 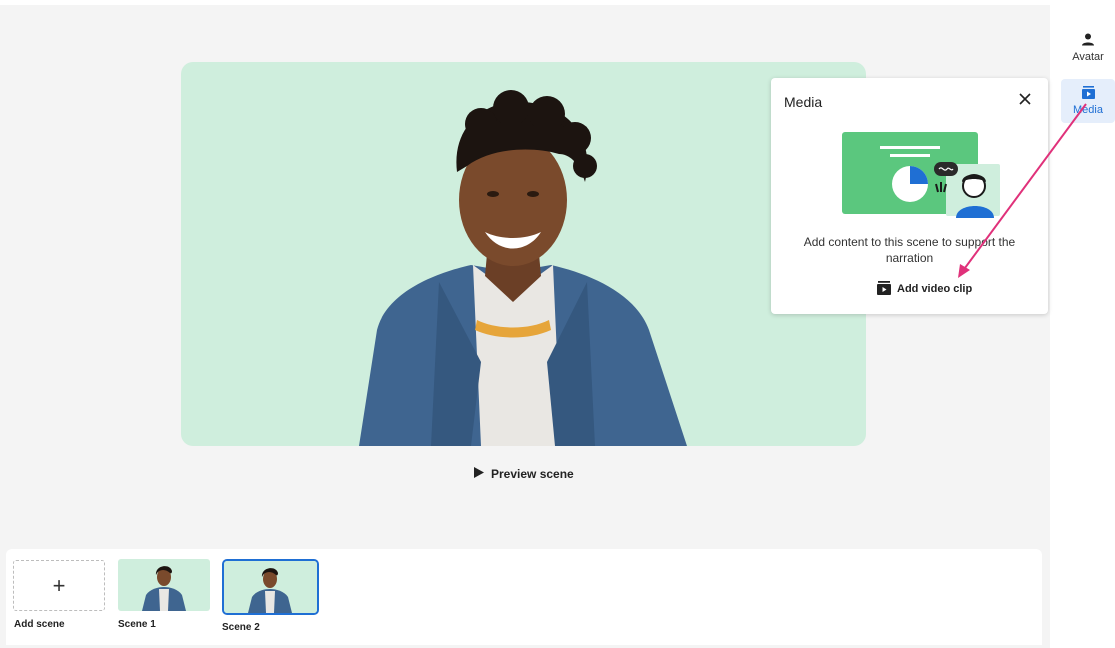 I want to click on media-illustration, so click(x=922, y=179).